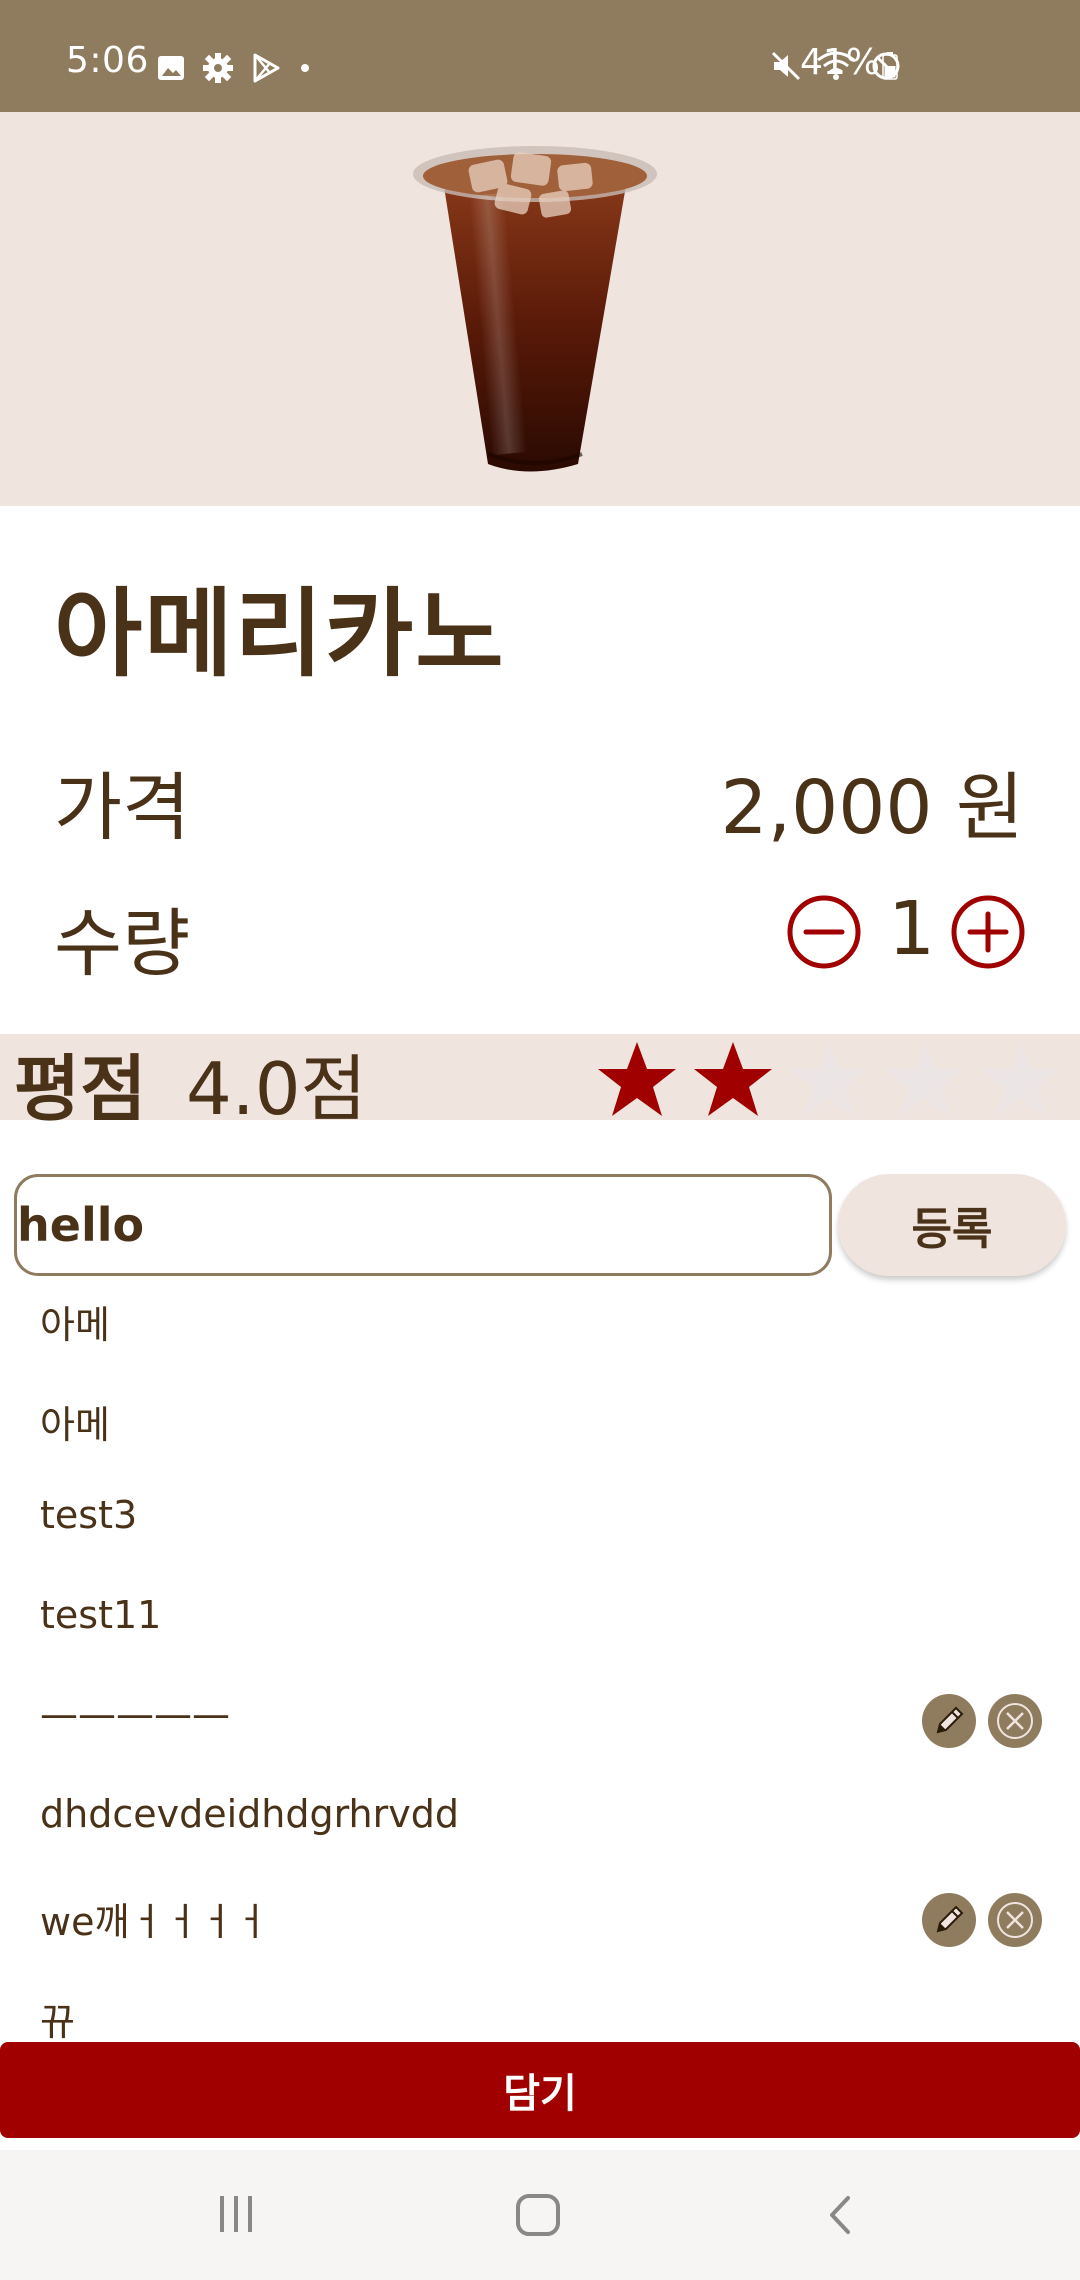 The image size is (1080, 2280). What do you see at coordinates (540, 1523) in the screenshot?
I see `review-item: test3` at bounding box center [540, 1523].